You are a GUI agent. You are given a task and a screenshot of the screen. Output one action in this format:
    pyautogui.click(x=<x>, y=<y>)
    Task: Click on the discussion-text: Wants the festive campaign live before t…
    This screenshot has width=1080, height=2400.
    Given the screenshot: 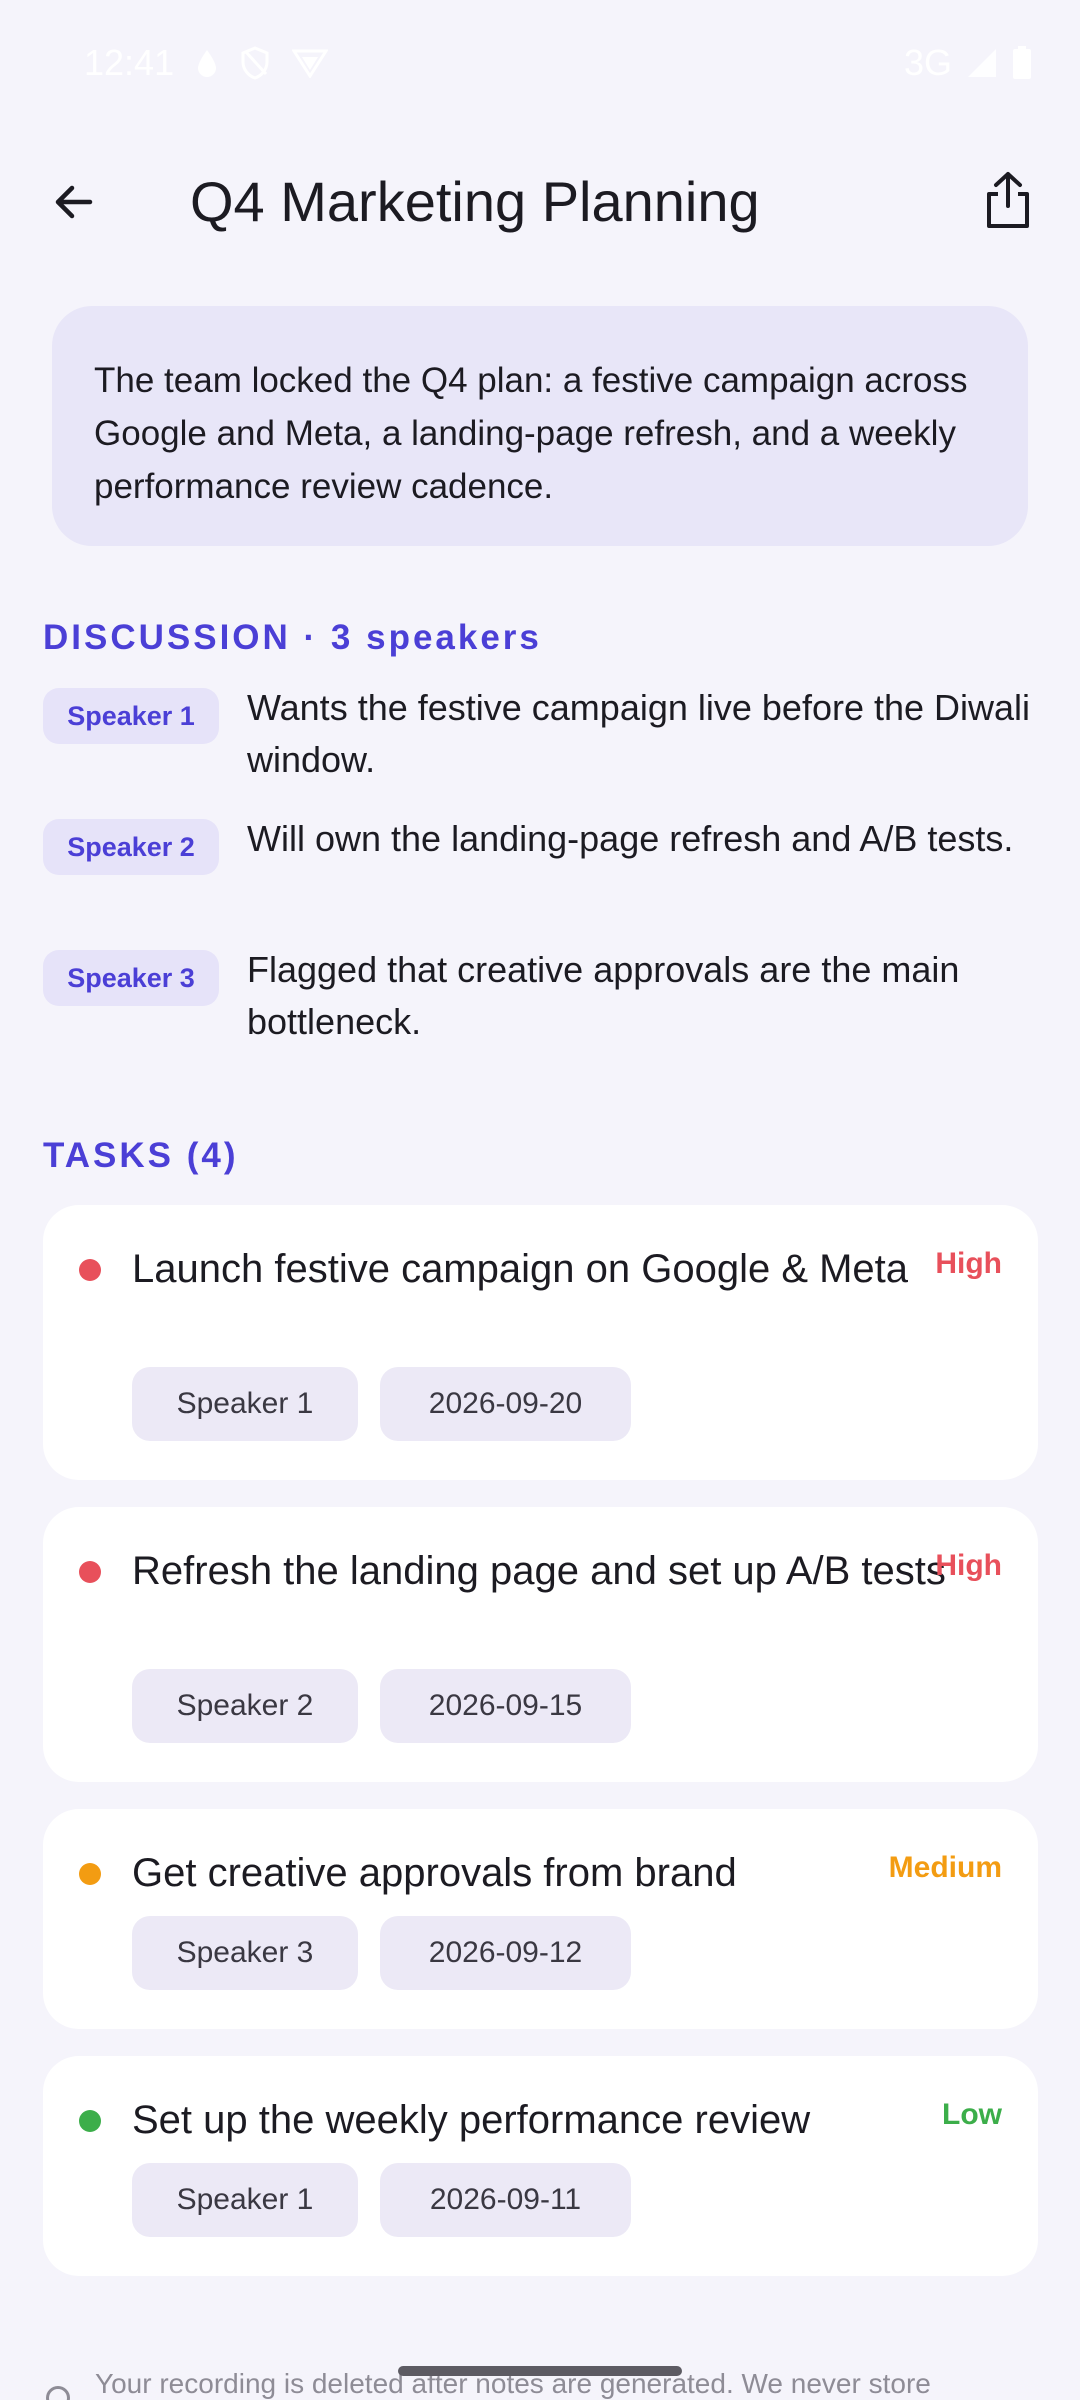 What is the action you would take?
    pyautogui.click(x=639, y=733)
    